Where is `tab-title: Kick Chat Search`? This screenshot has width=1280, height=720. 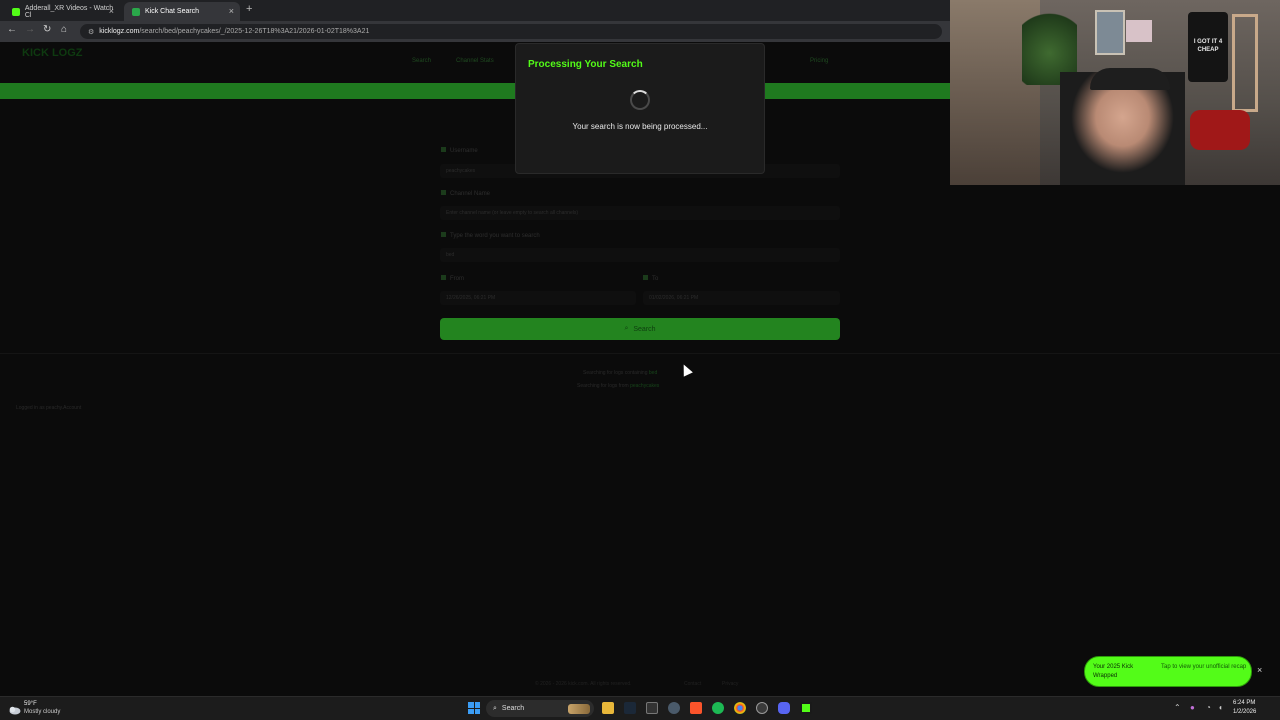 tab-title: Kick Chat Search is located at coordinates (172, 11).